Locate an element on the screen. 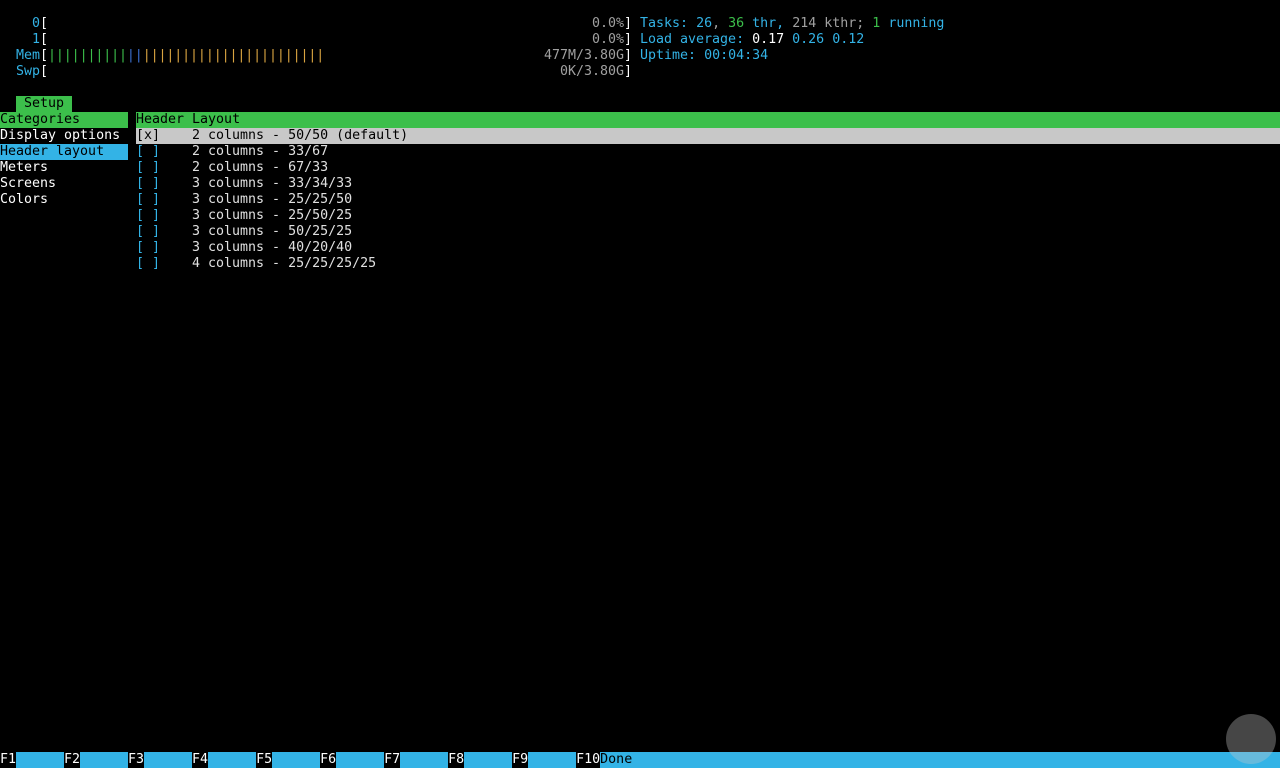 The image size is (1280, 768). layout-option: [ ] 3 columns - 50/25/25 is located at coordinates (708, 232).